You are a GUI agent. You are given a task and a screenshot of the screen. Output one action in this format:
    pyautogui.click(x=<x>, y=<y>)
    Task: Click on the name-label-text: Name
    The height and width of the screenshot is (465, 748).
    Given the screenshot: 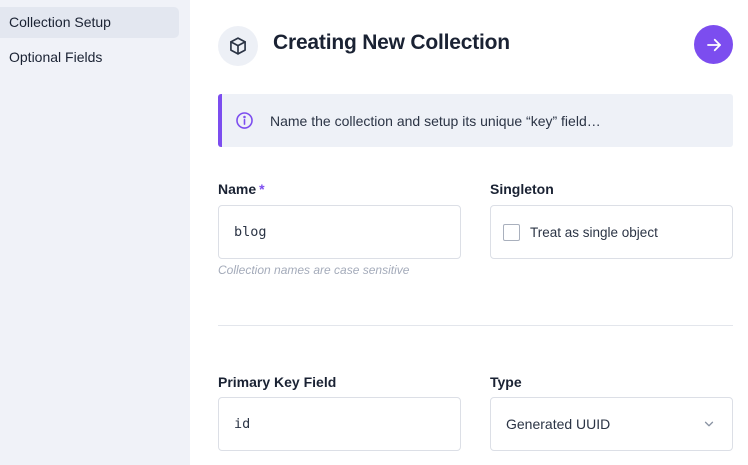 What is the action you would take?
    pyautogui.click(x=237, y=189)
    